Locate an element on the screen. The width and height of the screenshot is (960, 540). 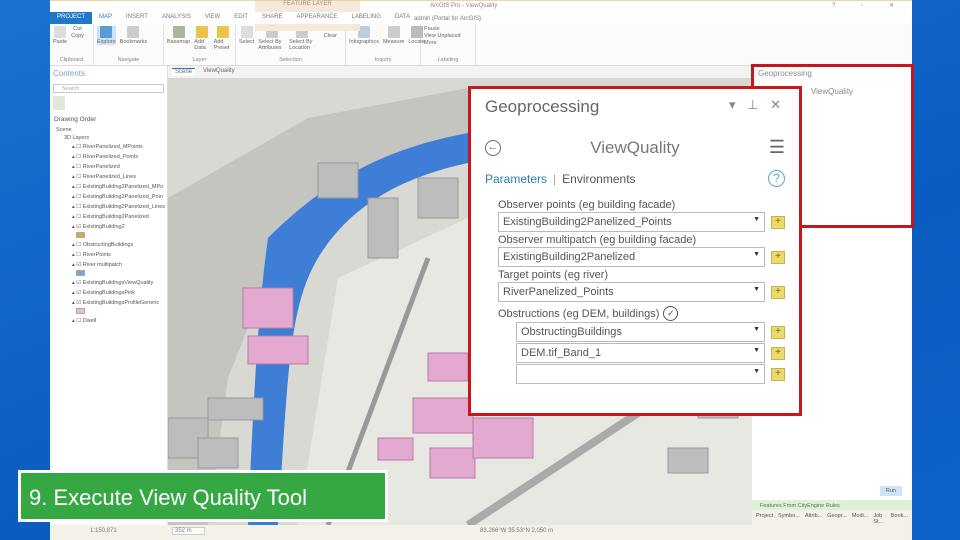
cut-button: Cut Copy is located at coordinates (77, 35).